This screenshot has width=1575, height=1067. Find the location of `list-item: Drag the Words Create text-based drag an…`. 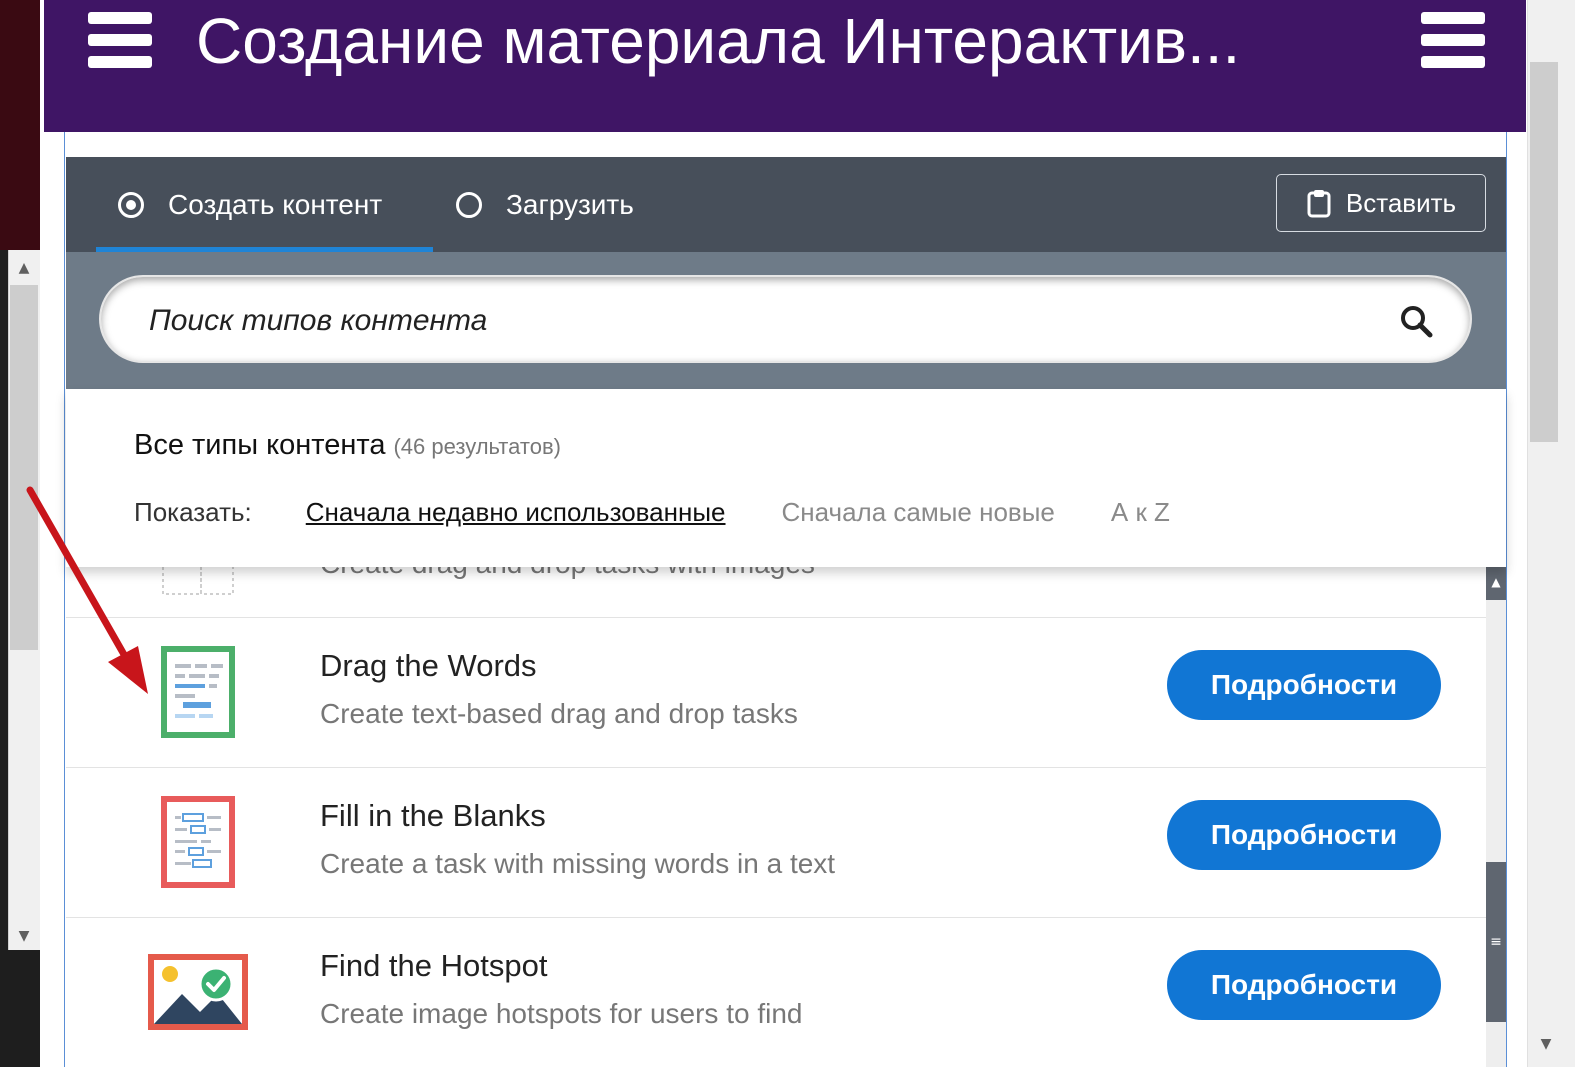

list-item: Drag the Words Create text-based drag an… is located at coordinates (776, 693).